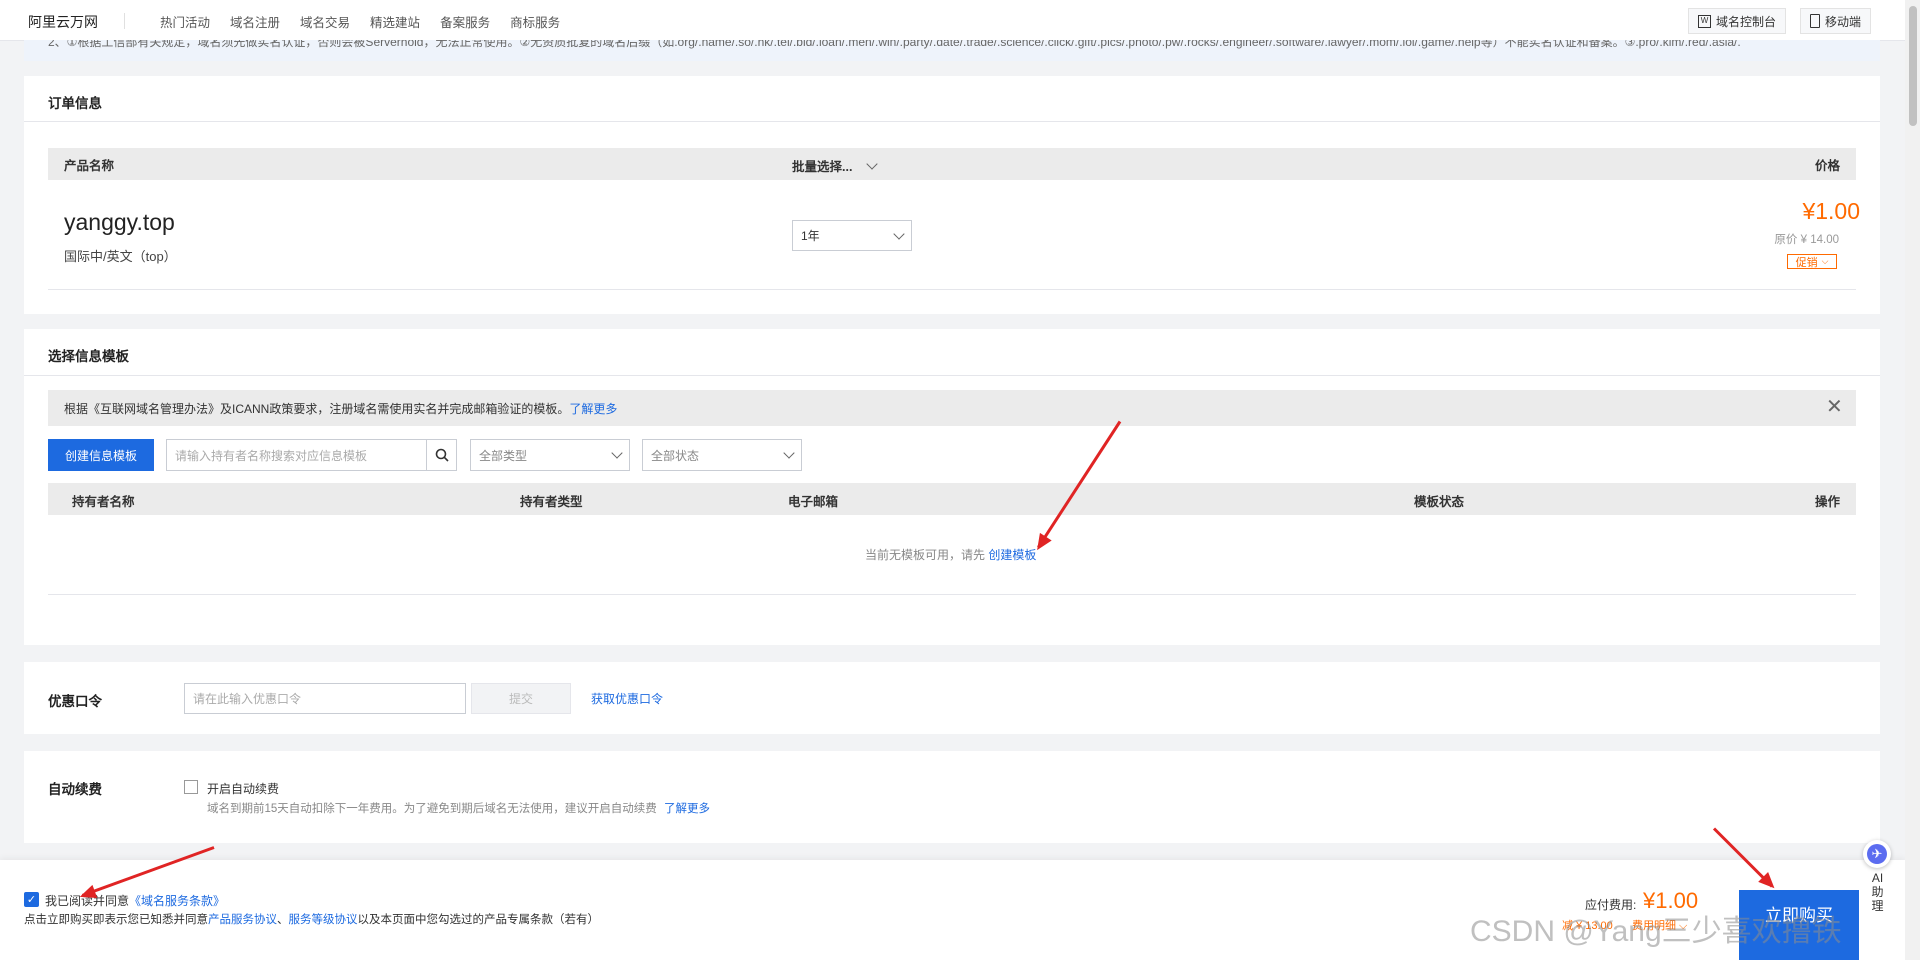 This screenshot has height=960, width=1920. What do you see at coordinates (1704, 21) in the screenshot?
I see `console-icon: W` at bounding box center [1704, 21].